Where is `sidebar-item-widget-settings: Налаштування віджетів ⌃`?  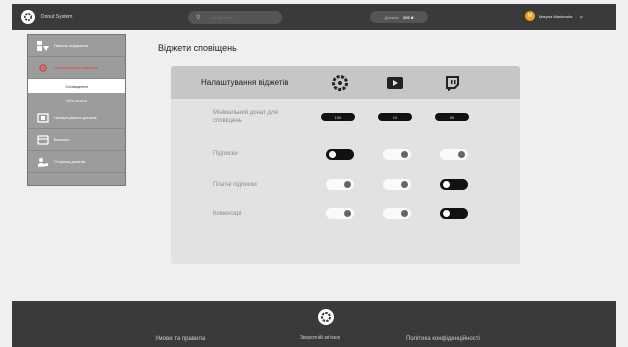
sidebar-item-widget-settings: Налаштування віджетів ⌃ is located at coordinates (76, 68).